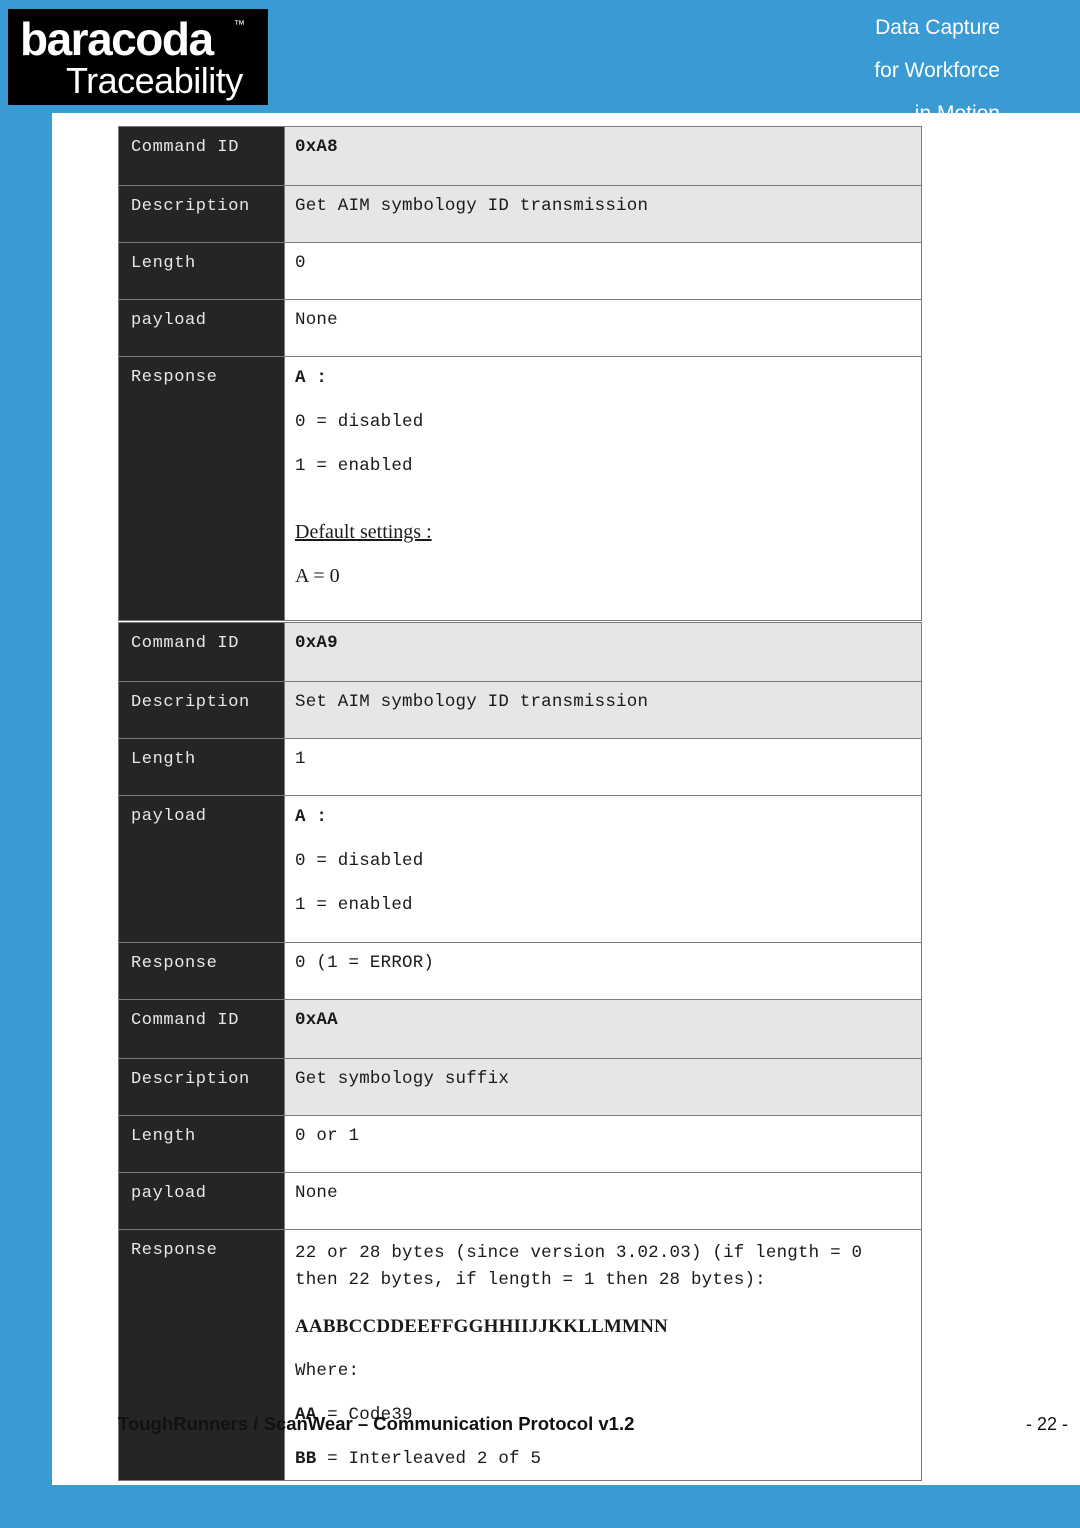  Describe the element at coordinates (481, 1326) in the screenshot. I see `response-pattern: AABBCCDDEEFFGGHHIIJJKKLLMMNN` at that location.